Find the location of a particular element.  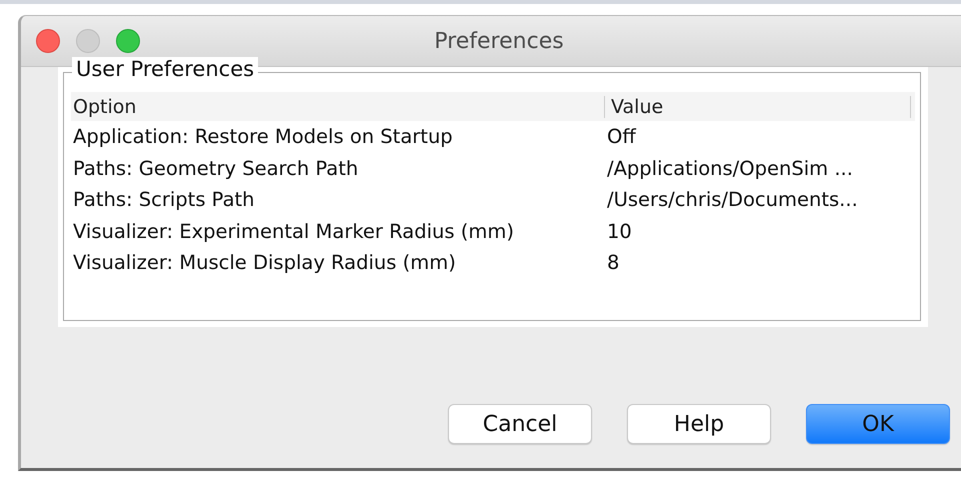

column-header: Value is located at coordinates (757, 107).